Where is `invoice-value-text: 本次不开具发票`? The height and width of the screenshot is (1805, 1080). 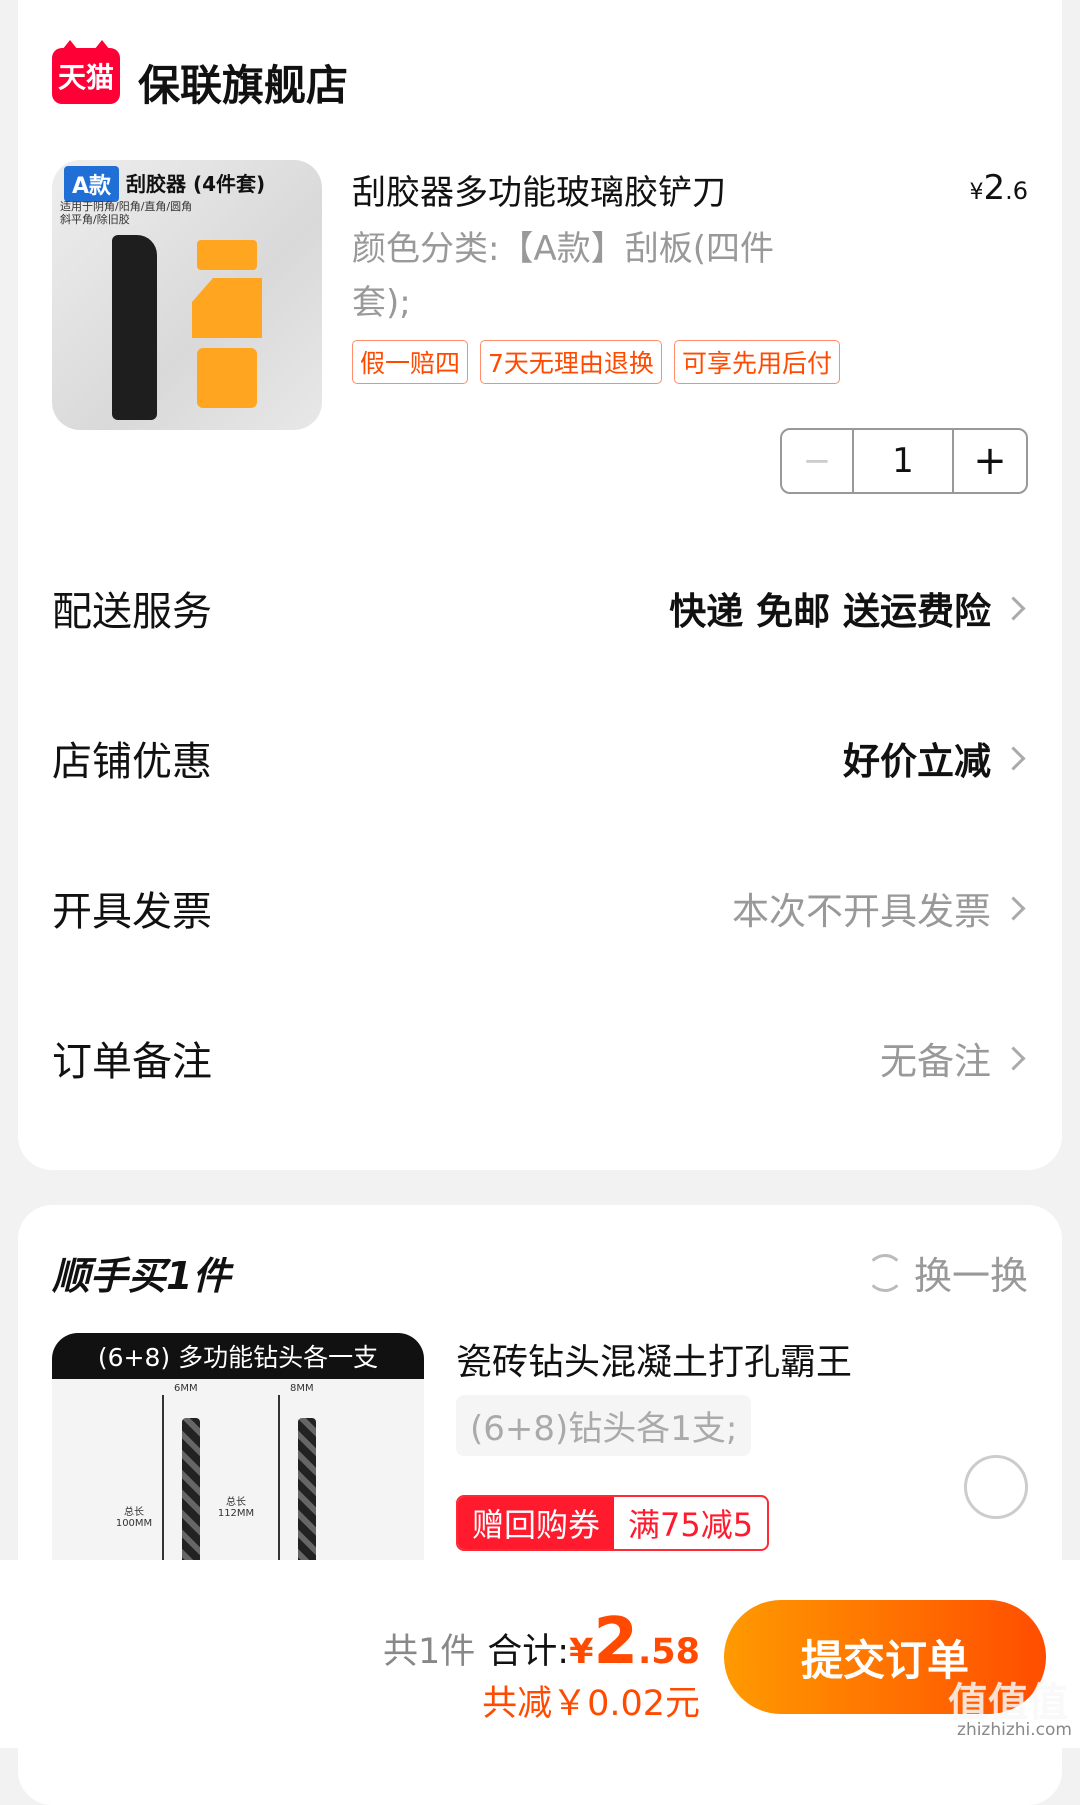 invoice-value-text: 本次不开具发票 is located at coordinates (861, 911).